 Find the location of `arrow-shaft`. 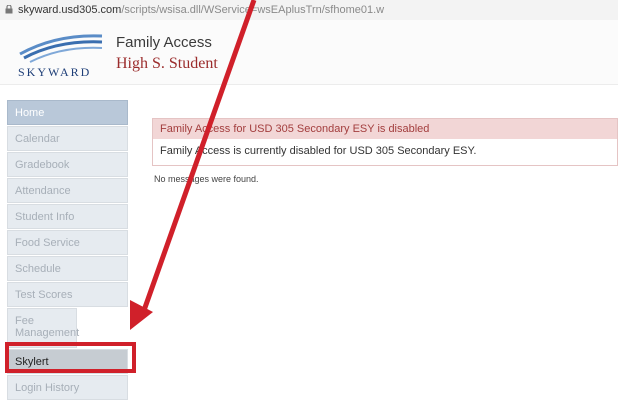

arrow-shaft is located at coordinates (198, 158).